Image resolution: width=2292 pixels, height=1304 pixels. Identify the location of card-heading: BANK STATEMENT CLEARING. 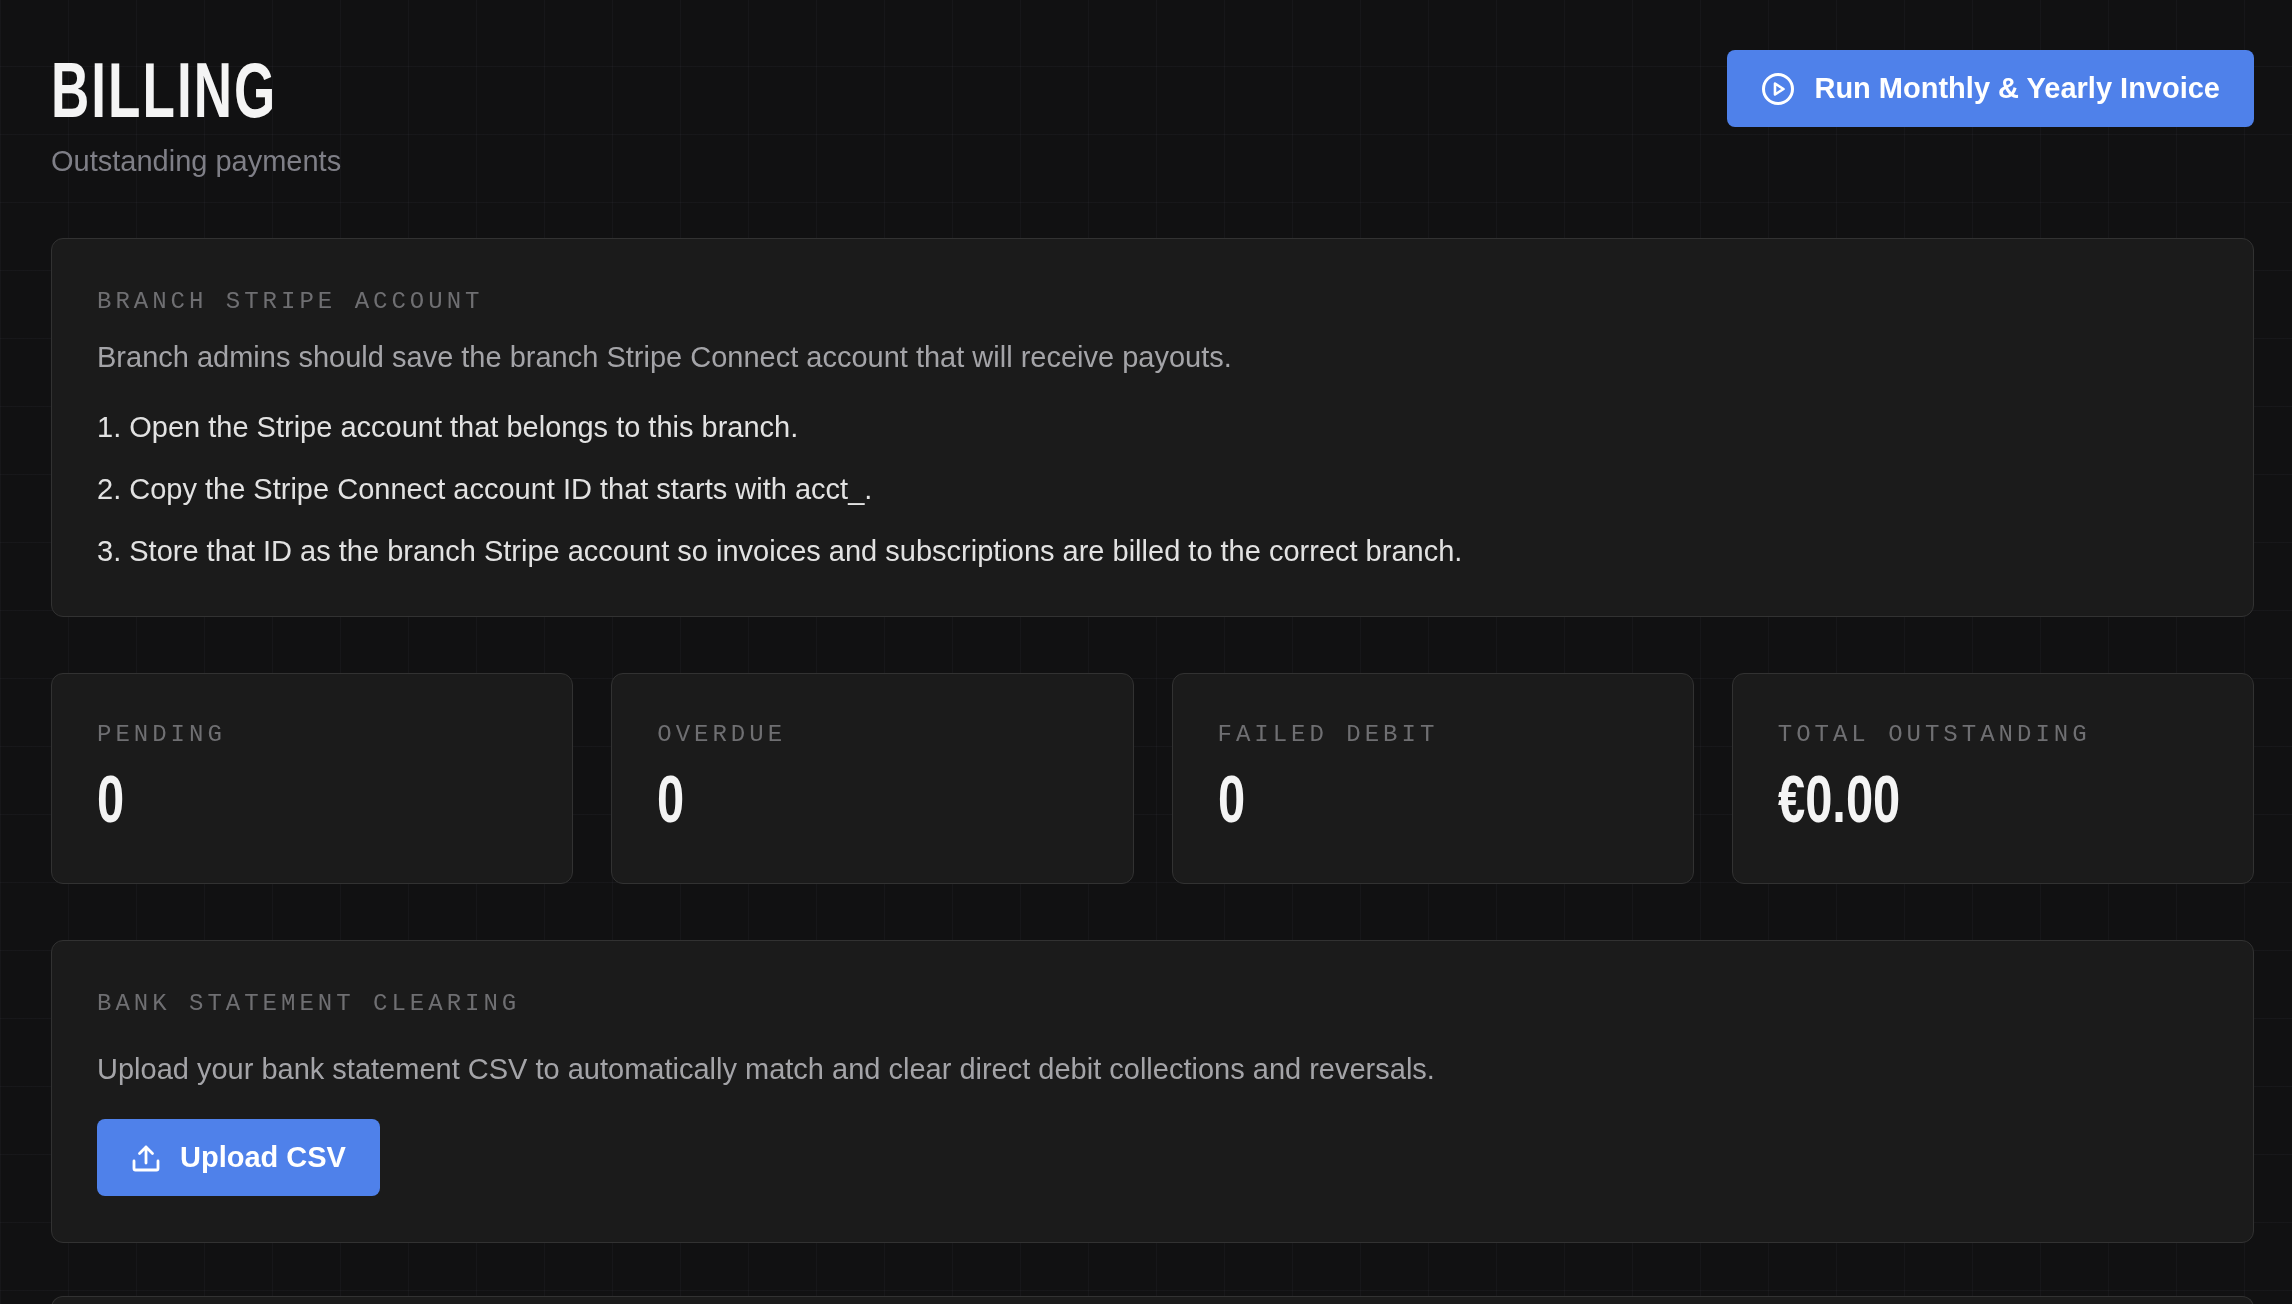
(309, 1003).